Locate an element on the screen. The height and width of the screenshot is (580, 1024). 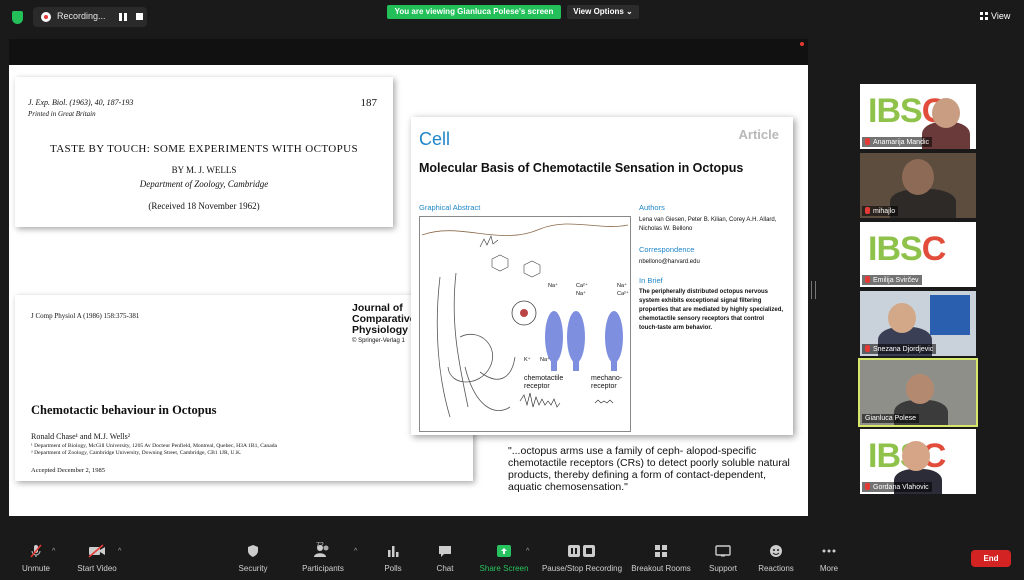
participant-tile: IBSC Gordana Vlahovic is located at coordinates (918, 461).